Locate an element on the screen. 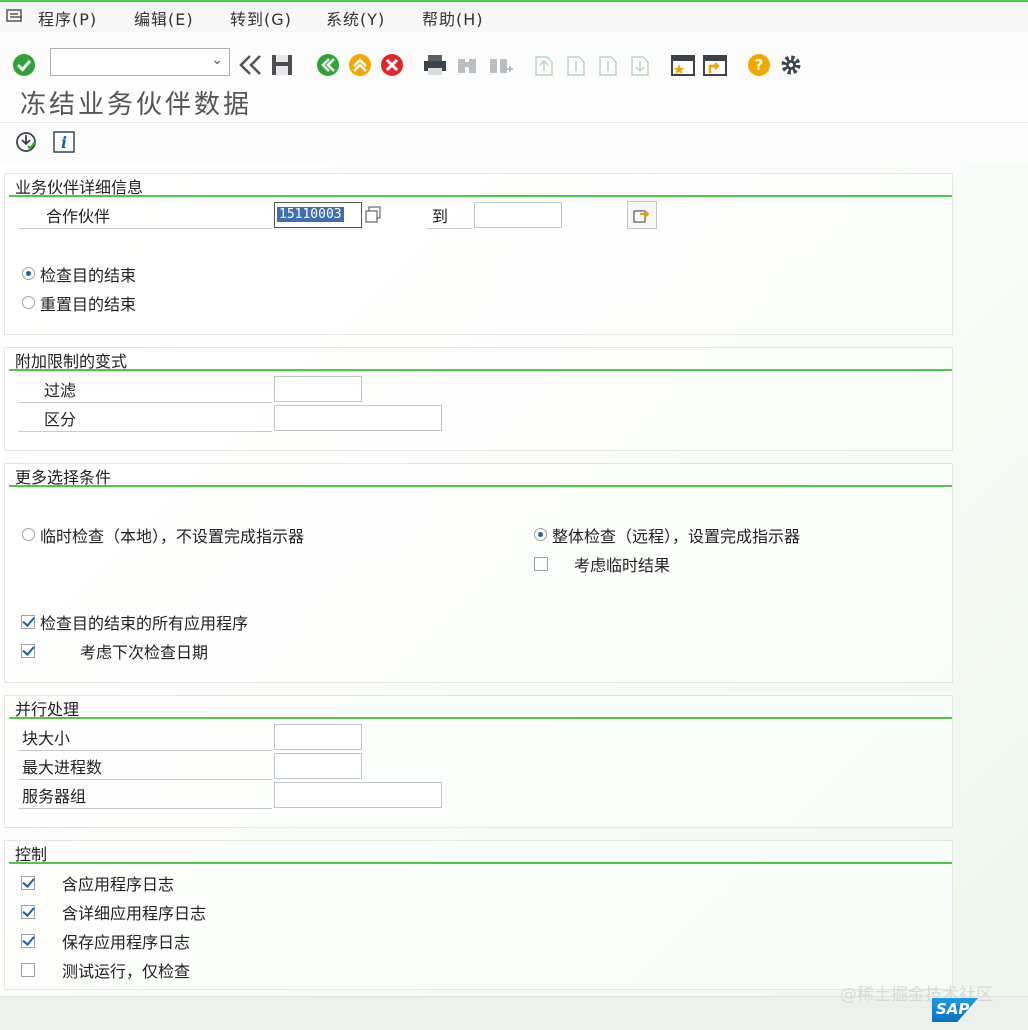 This screenshot has width=1028, height=1030. check-all-apps-checkbox is located at coordinates (28, 622).